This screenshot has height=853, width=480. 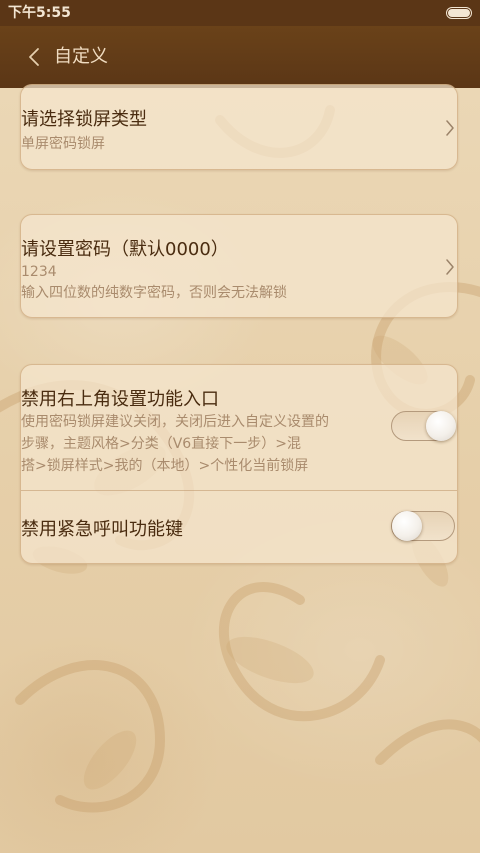 I want to click on page-title: 自定义, so click(x=81, y=56).